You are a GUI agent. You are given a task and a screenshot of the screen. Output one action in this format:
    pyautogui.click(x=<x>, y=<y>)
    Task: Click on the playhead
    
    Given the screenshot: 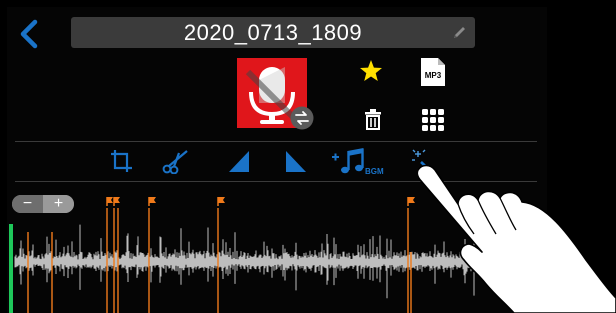 What is the action you would take?
    pyautogui.click(x=11, y=268)
    